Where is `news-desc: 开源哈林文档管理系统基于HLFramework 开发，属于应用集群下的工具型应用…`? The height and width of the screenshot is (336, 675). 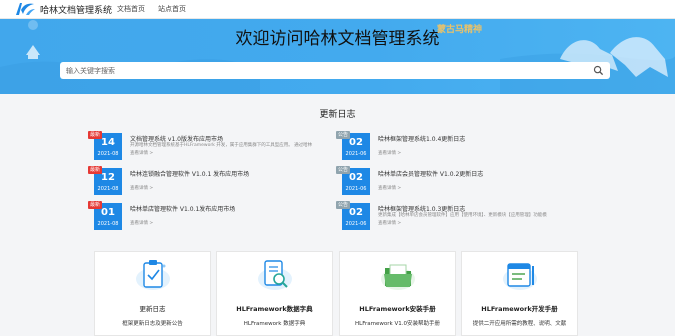
news-desc: 开源哈林文档管理系统基于HLFramework 开发，属于应用集群下的工具型应用… is located at coordinates (221, 145).